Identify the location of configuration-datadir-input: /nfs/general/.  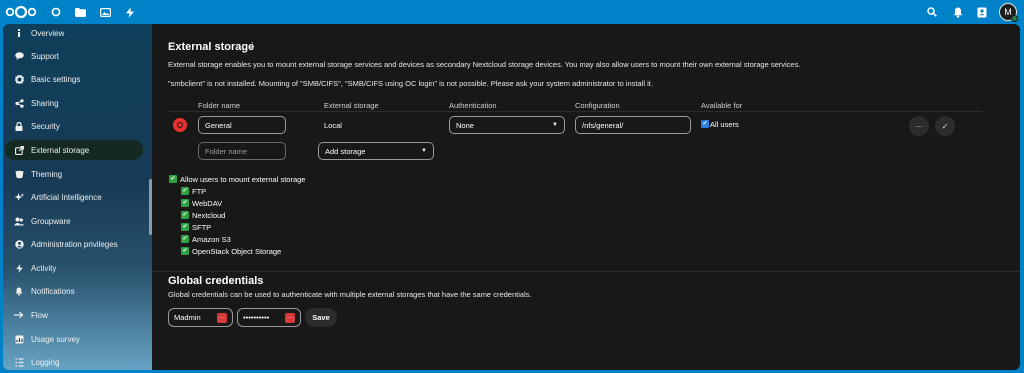
(633, 125).